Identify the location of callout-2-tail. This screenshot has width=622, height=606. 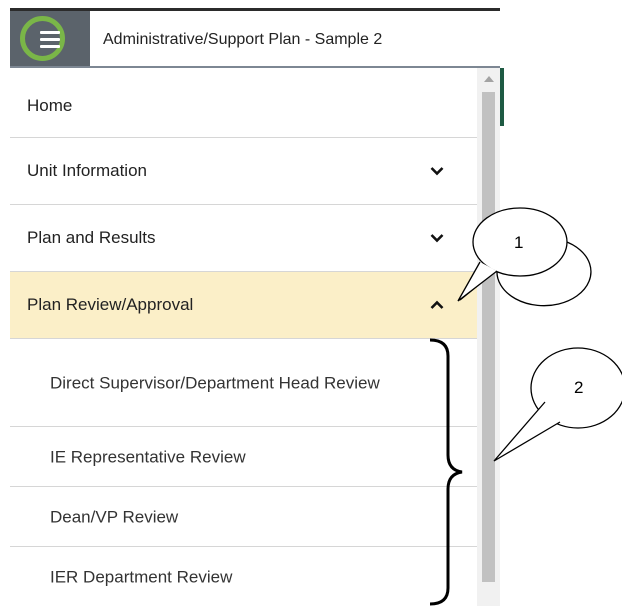
(527, 431).